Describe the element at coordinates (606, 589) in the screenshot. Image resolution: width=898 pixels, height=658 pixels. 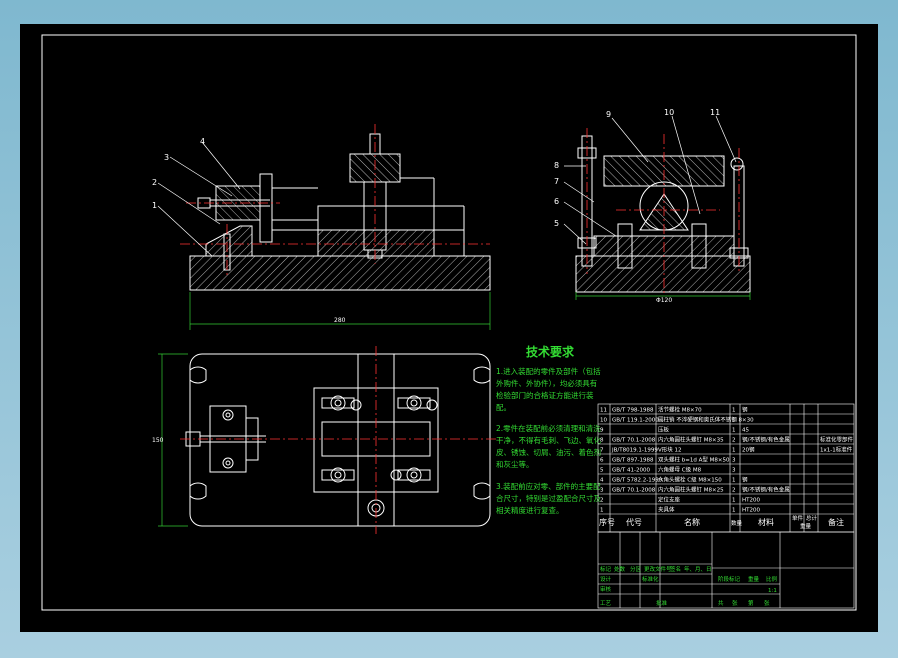
I see `tb-review: 审核` at that location.